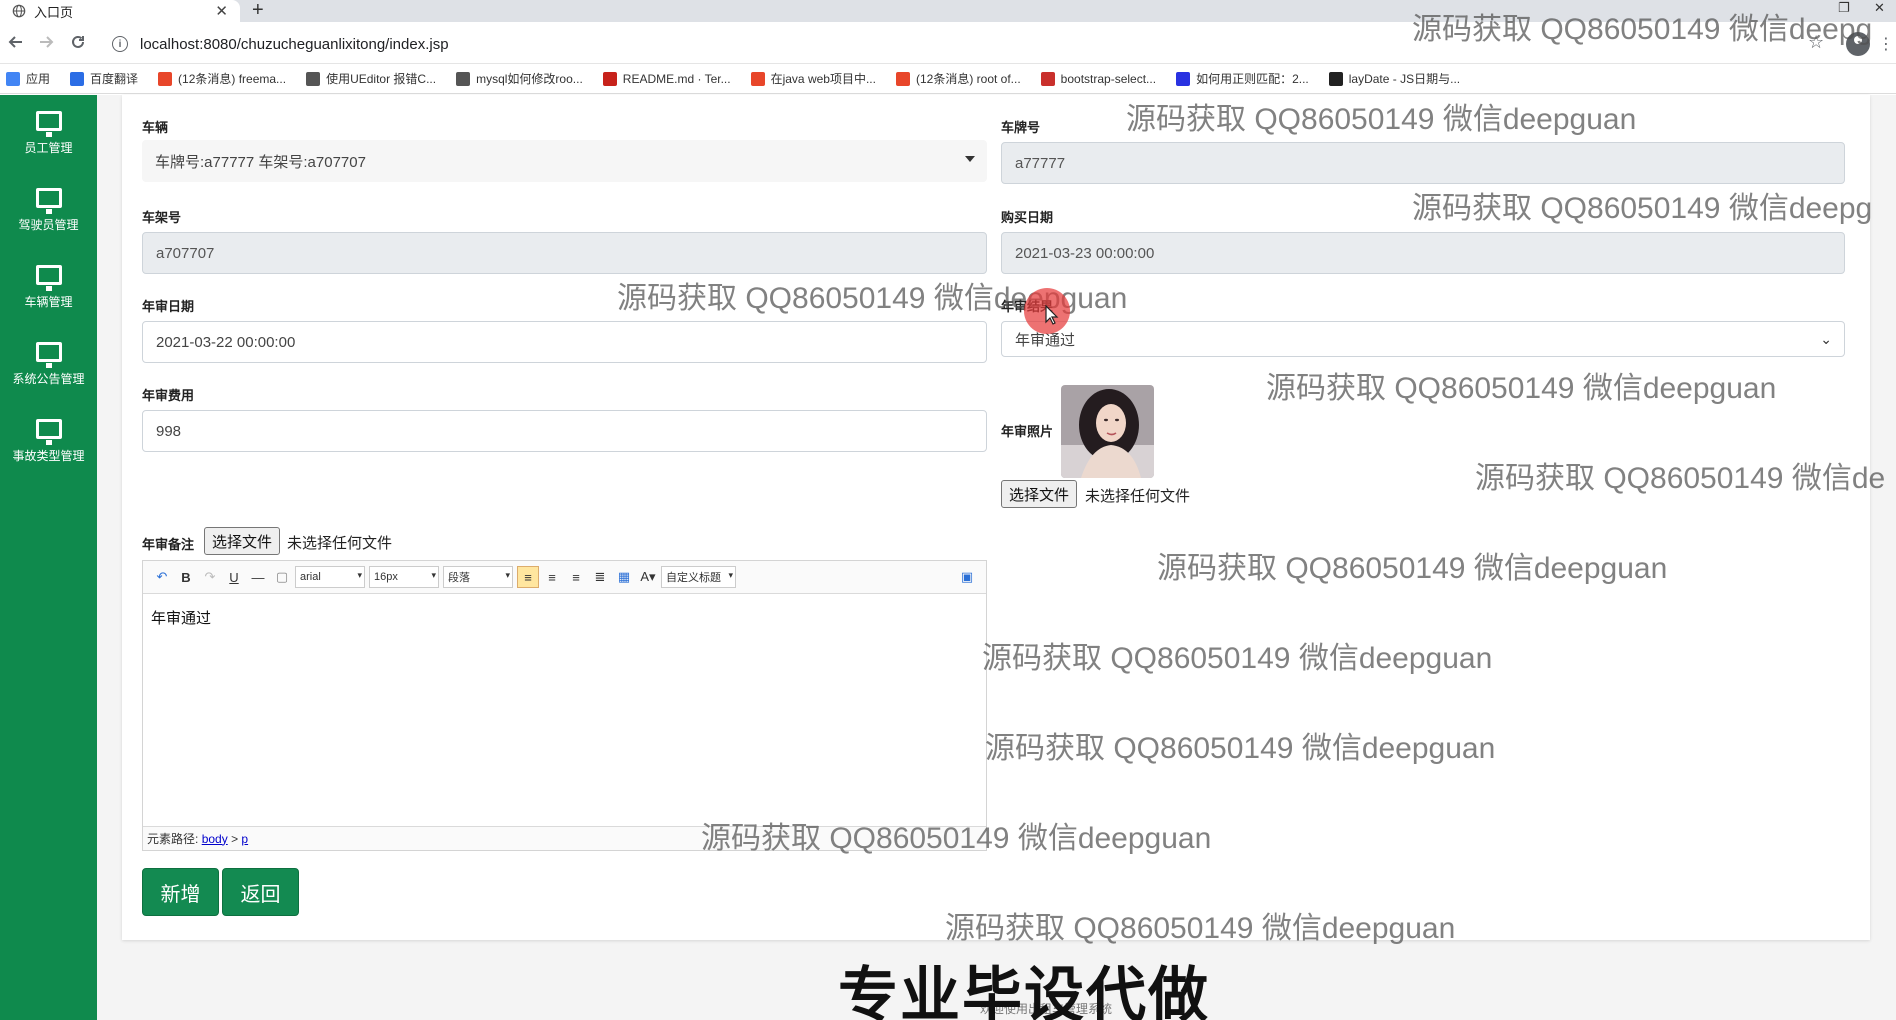  Describe the element at coordinates (1047, 311) in the screenshot. I see `mouse-cursor-highlight` at that location.